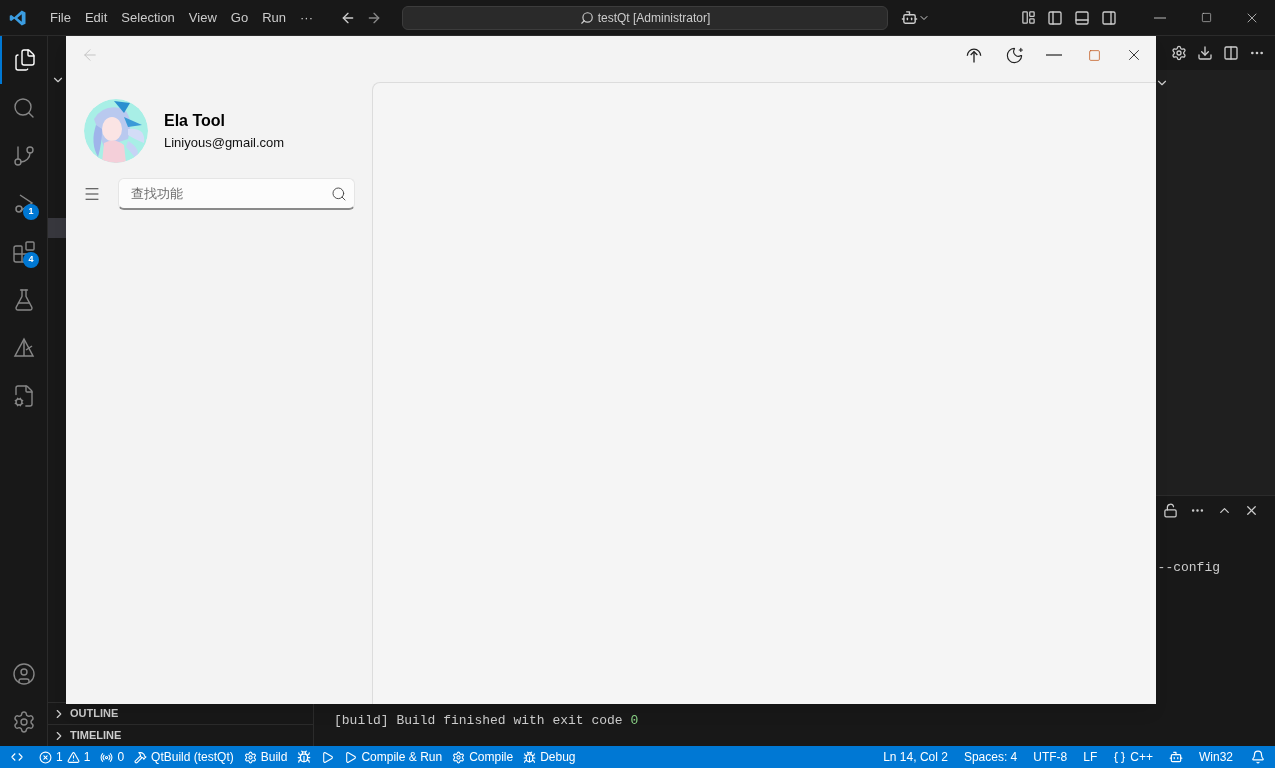  What do you see at coordinates (1231, 53) in the screenshot?
I see `split-editor-icon` at bounding box center [1231, 53].